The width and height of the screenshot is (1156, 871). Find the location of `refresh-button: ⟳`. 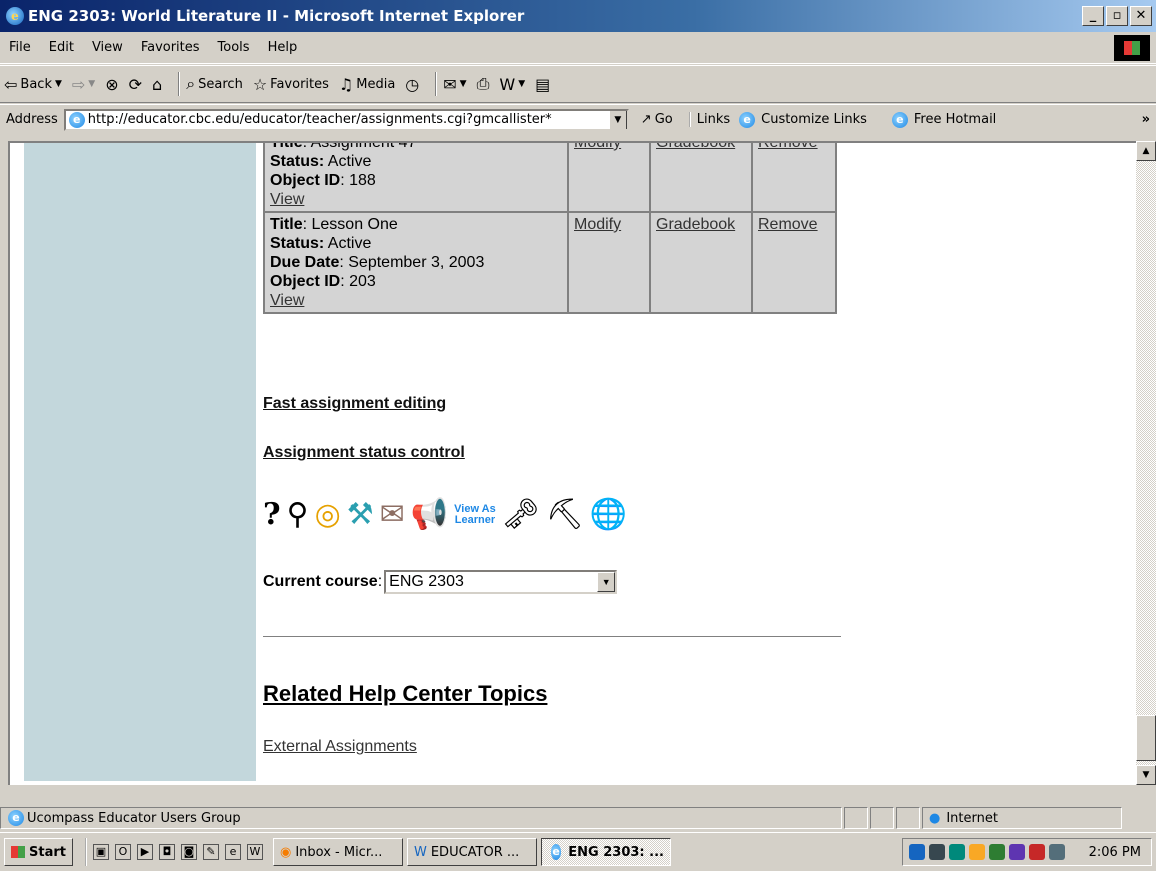

refresh-button: ⟳ is located at coordinates (135, 84).